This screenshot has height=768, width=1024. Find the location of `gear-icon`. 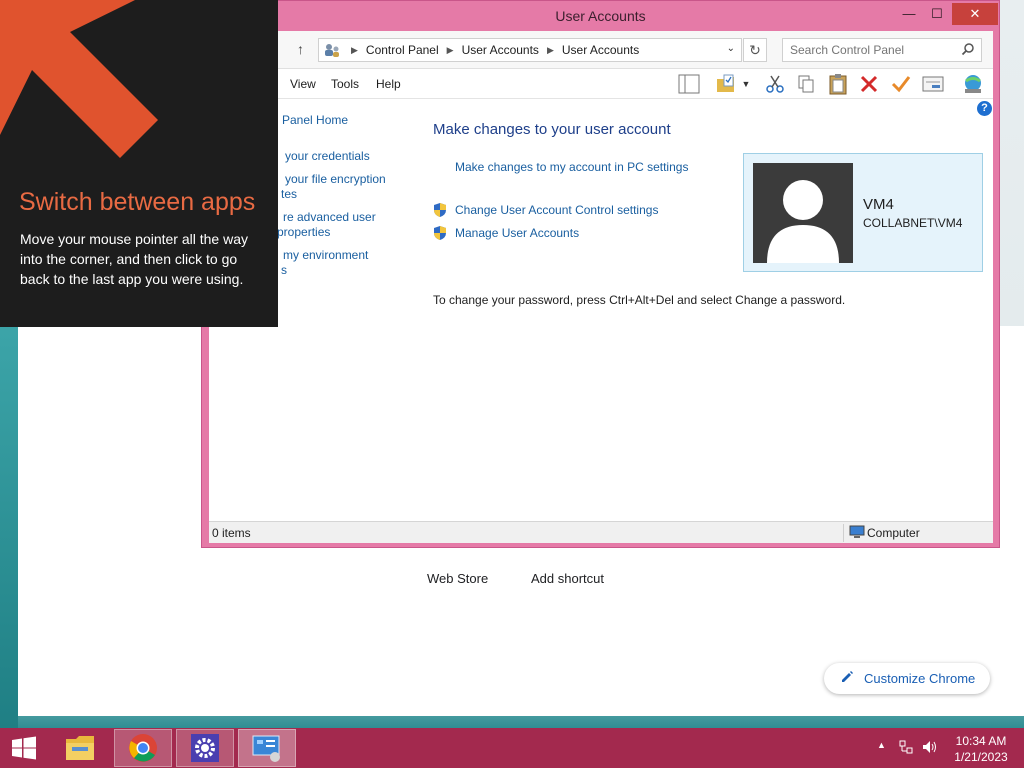

gear-icon is located at coordinates (205, 748).